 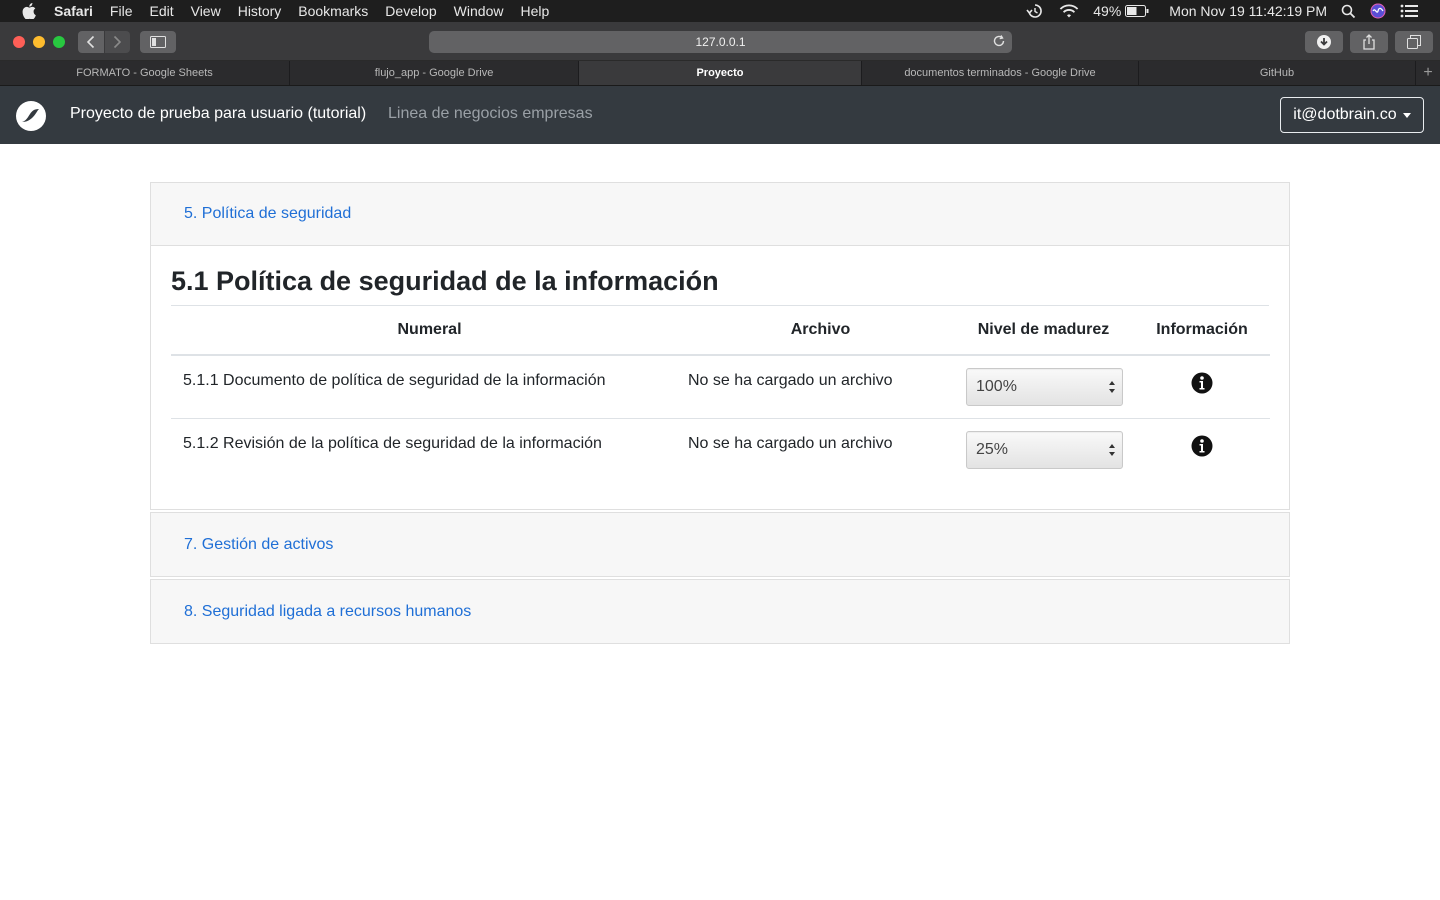 What do you see at coordinates (490, 113) in the screenshot?
I see `business-line-label: Linea de negocios empresas` at bounding box center [490, 113].